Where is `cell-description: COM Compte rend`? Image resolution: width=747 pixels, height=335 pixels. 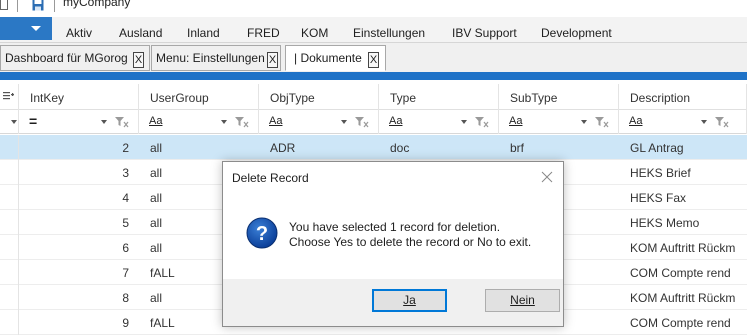 cell-description: COM Compte rend is located at coordinates (680, 273).